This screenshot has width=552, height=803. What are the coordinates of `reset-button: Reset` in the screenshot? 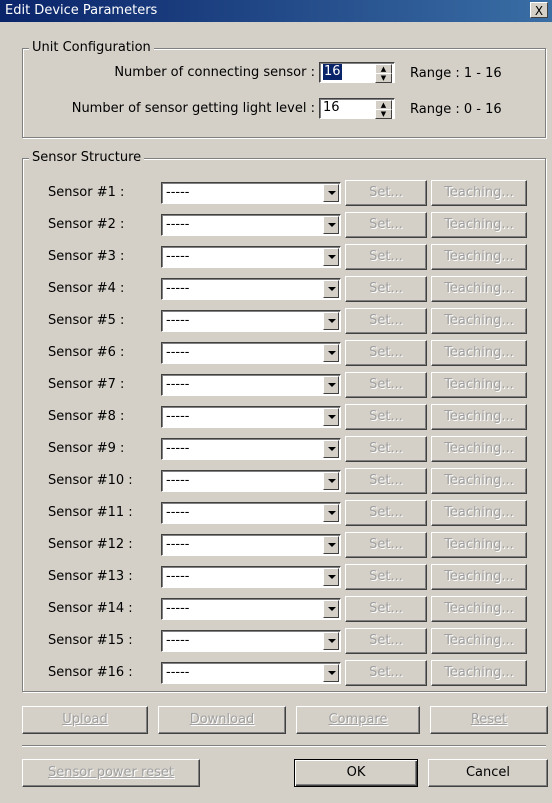 It's located at (489, 720).